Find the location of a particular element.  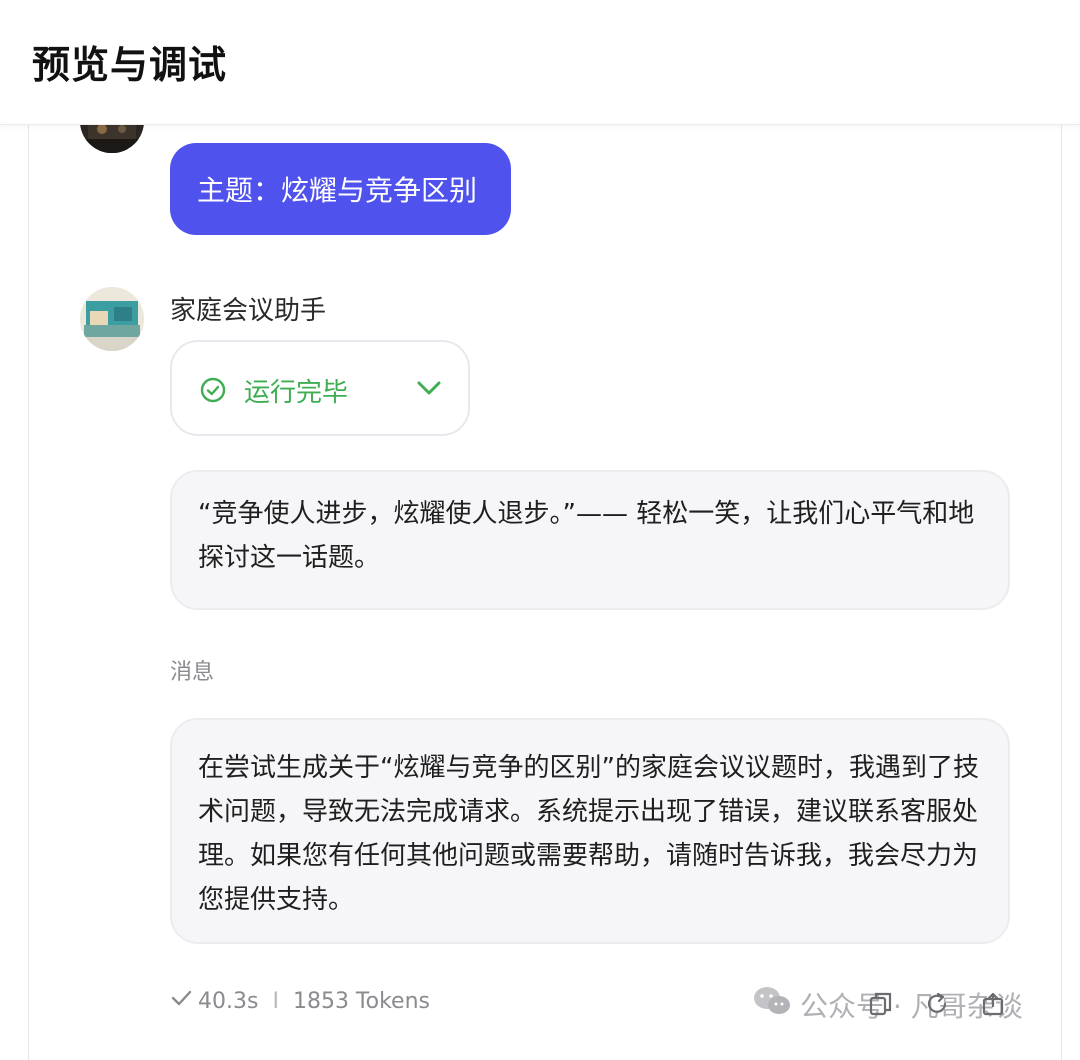

bot-avatar is located at coordinates (112, 319).